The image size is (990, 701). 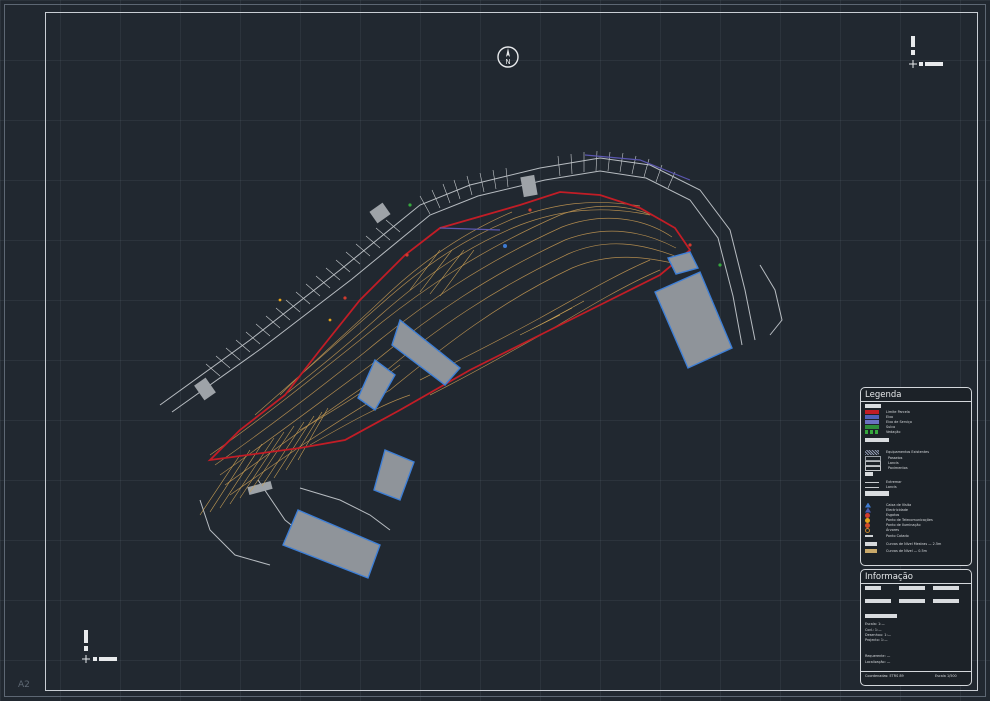 I want to click on info-field-label: Localização: —, so click(x=878, y=662).